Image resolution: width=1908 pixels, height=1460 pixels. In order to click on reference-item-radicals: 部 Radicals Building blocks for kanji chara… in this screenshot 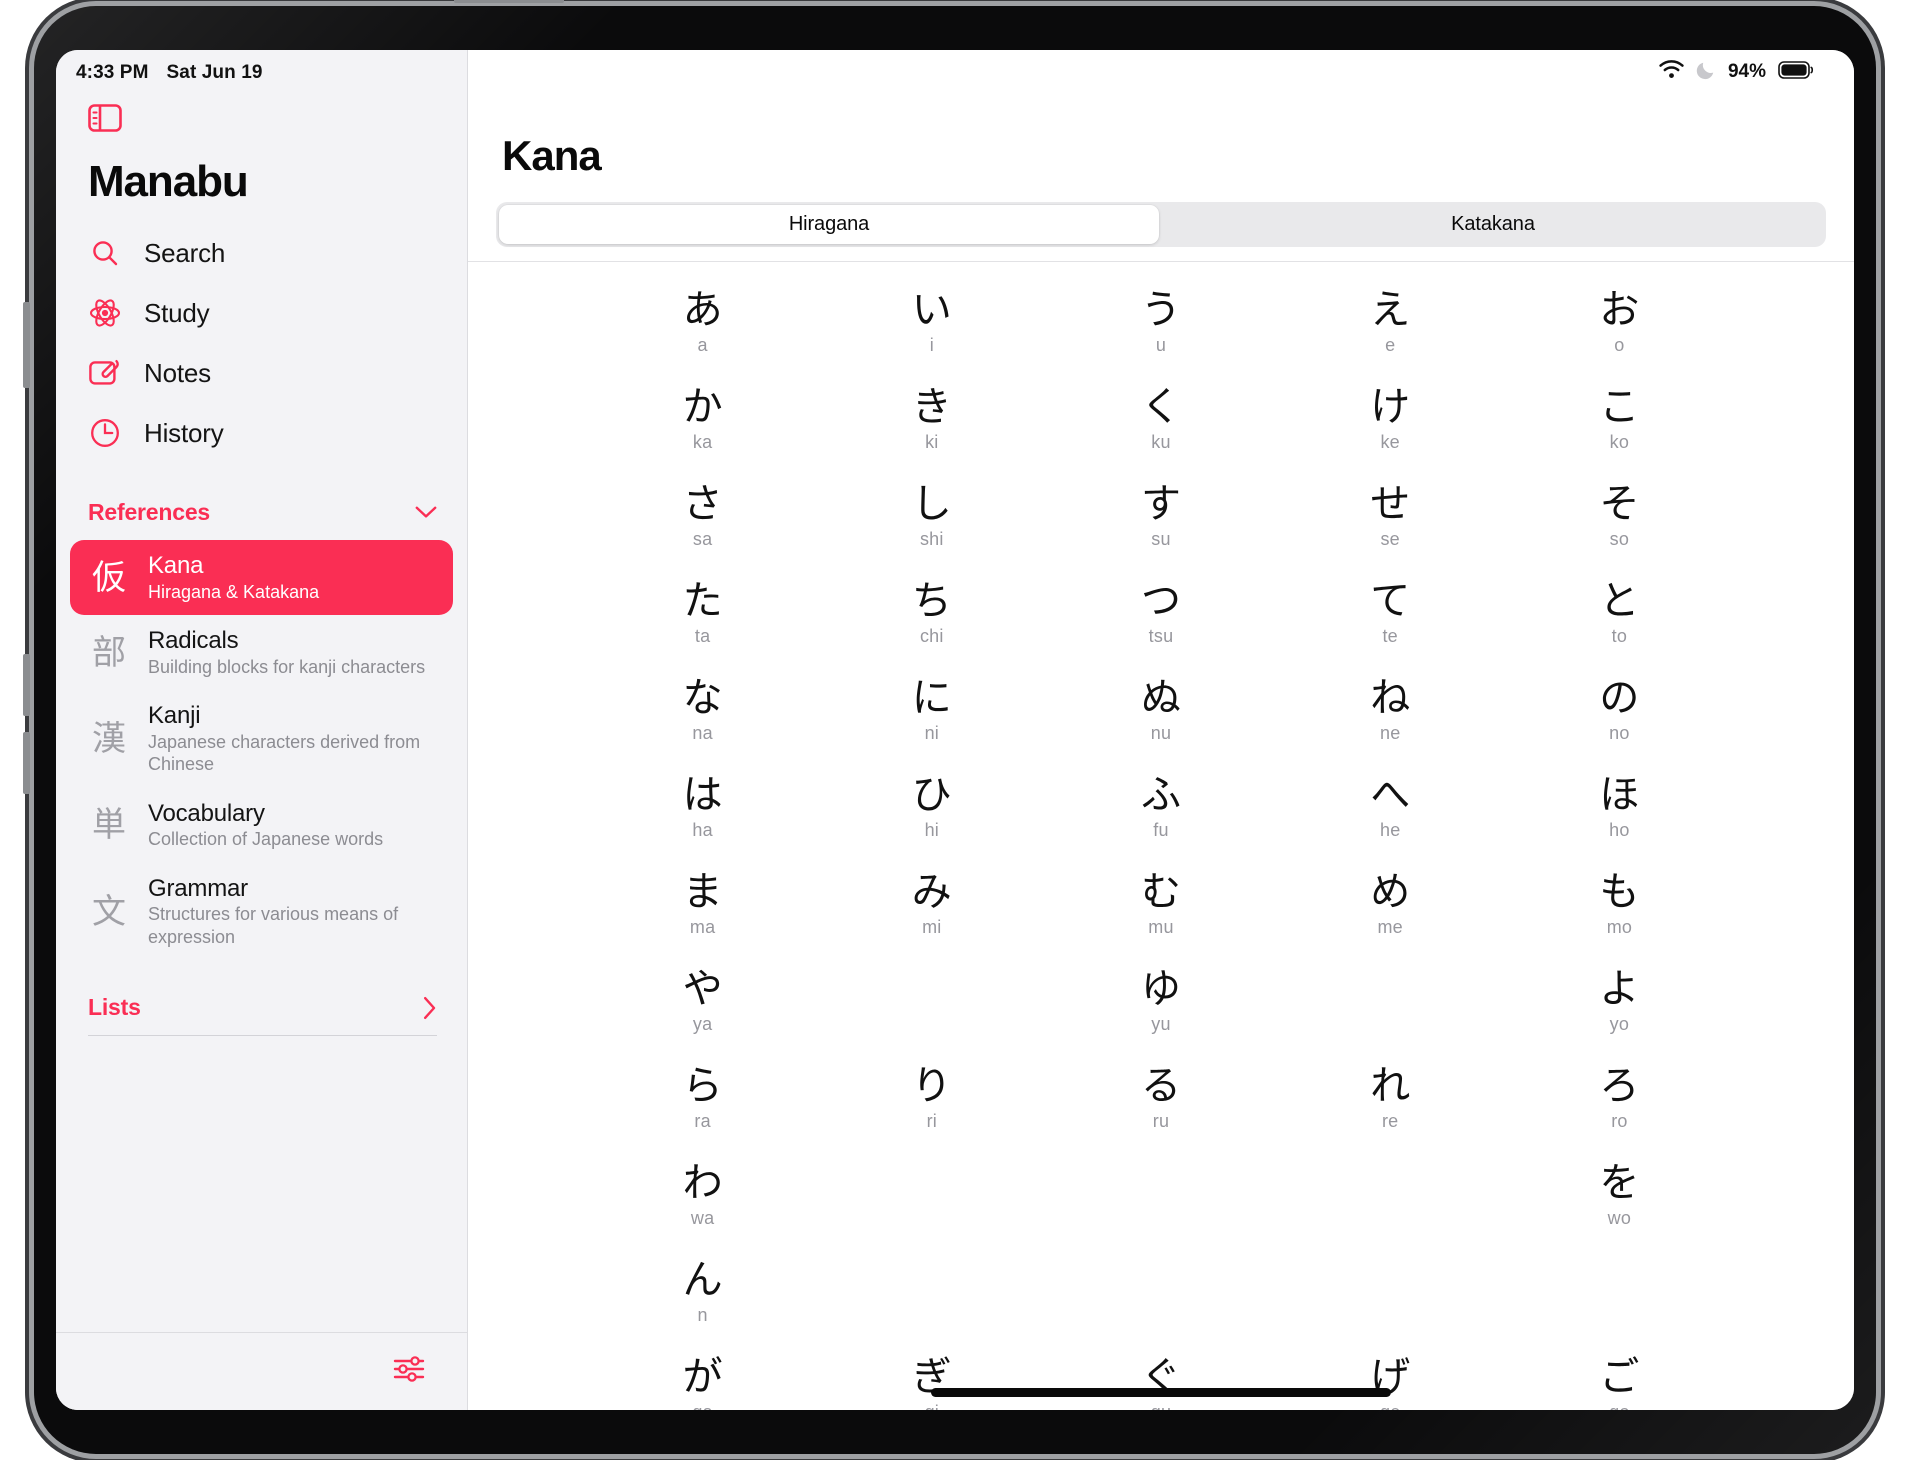, I will do `click(261, 652)`.